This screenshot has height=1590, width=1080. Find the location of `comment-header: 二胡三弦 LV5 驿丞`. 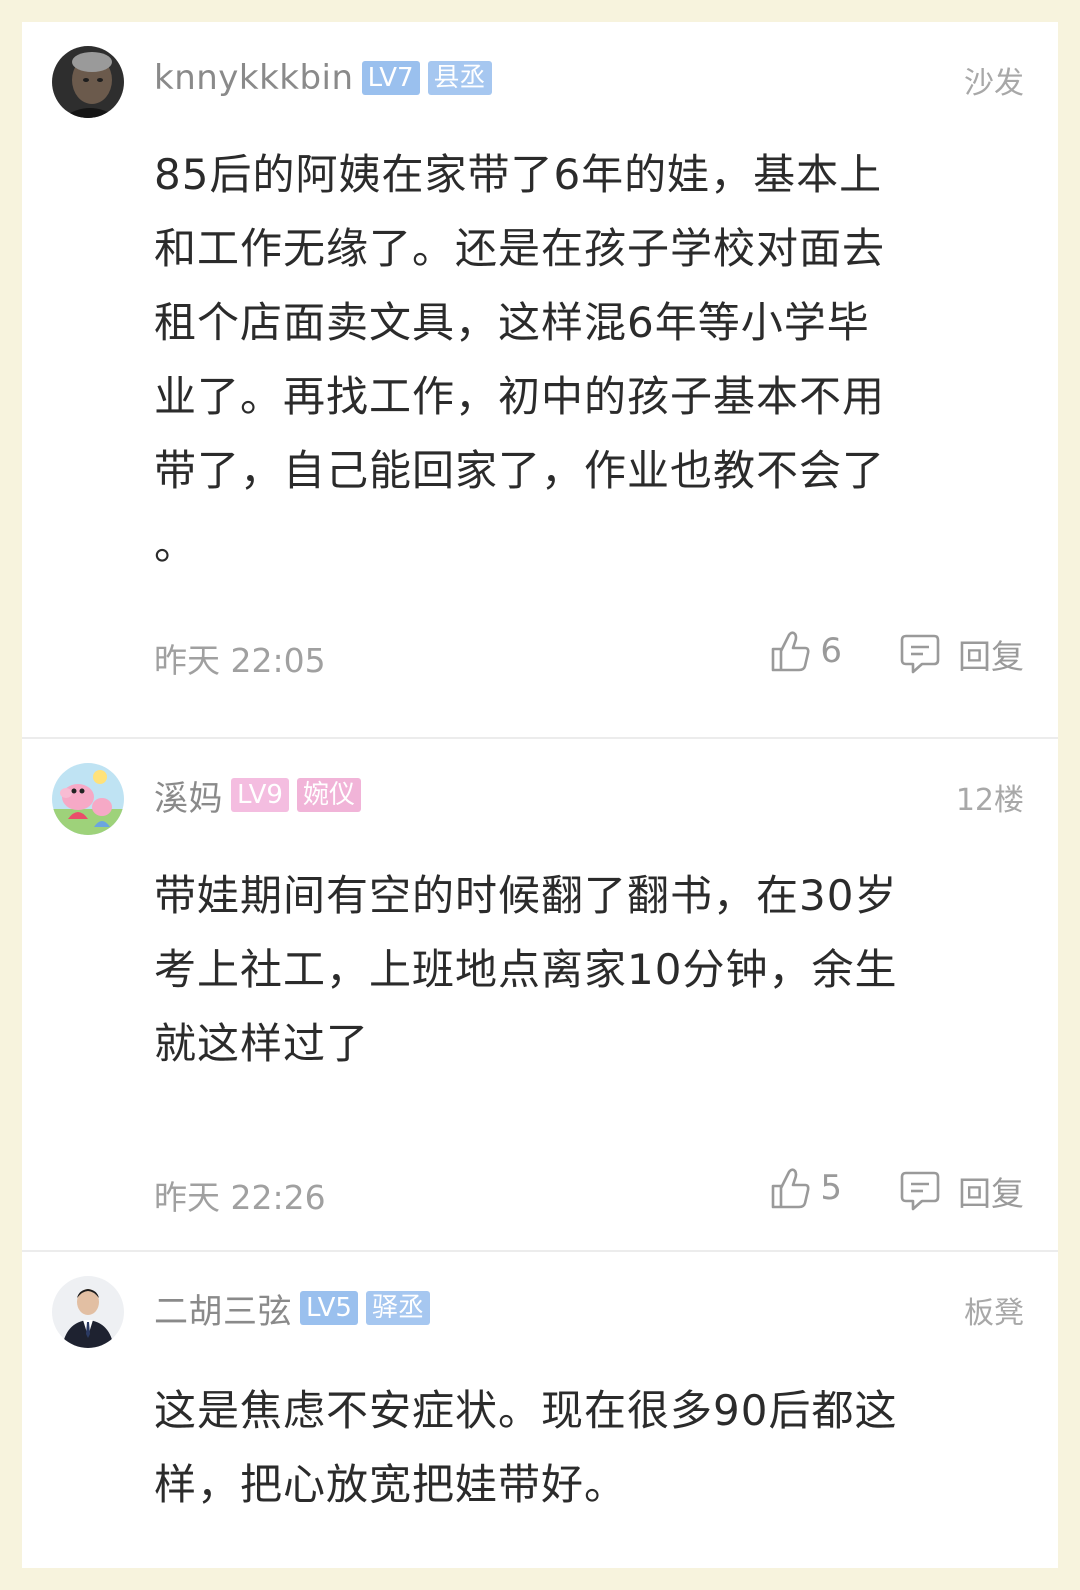

comment-header: 二胡三弦 LV5 驿丞 is located at coordinates (292, 1308).